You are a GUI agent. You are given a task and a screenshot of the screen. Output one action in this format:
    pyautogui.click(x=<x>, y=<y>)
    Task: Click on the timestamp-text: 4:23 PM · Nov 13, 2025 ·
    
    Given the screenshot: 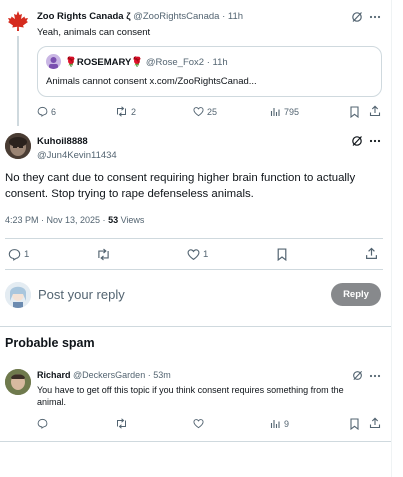 What is the action you would take?
    pyautogui.click(x=57, y=220)
    